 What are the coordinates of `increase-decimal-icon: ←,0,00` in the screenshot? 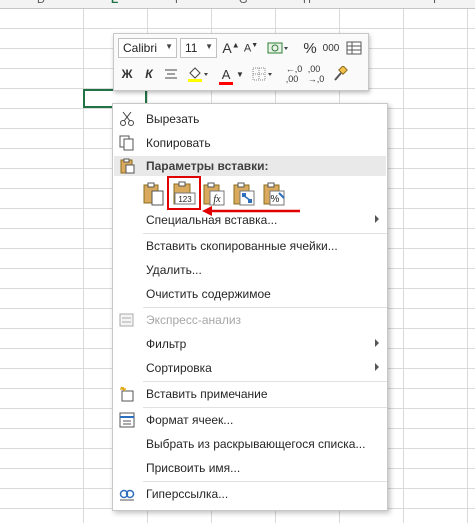 It's located at (294, 74).